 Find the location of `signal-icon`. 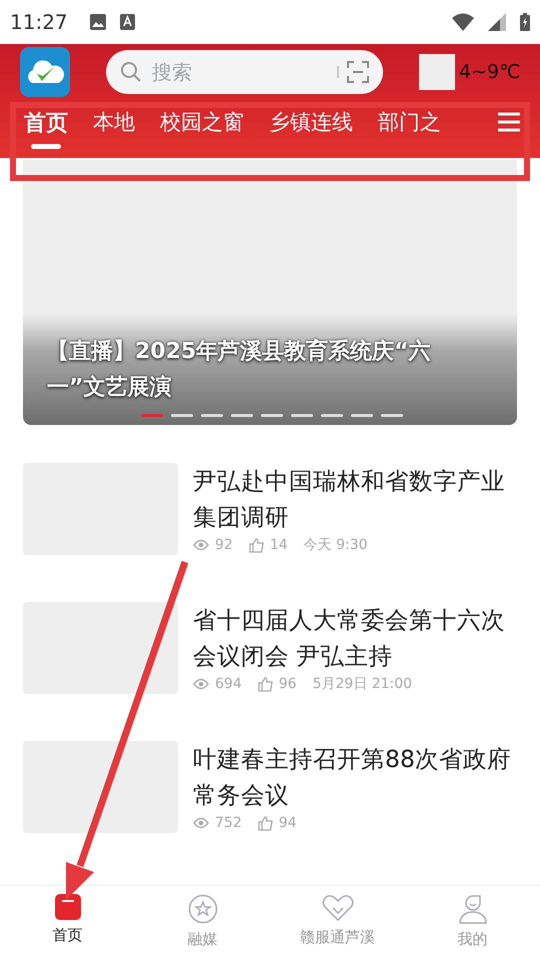

signal-icon is located at coordinates (497, 22).